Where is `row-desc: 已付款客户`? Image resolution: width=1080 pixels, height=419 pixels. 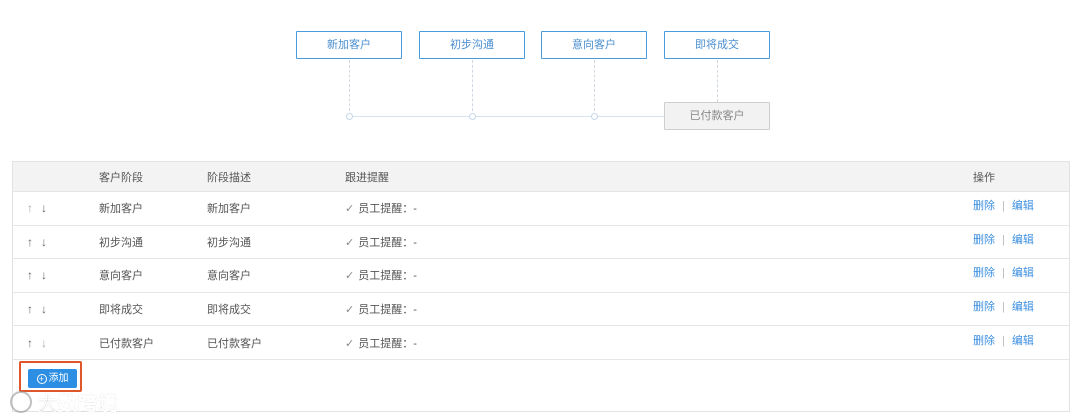
row-desc: 已付款客户 is located at coordinates (234, 343).